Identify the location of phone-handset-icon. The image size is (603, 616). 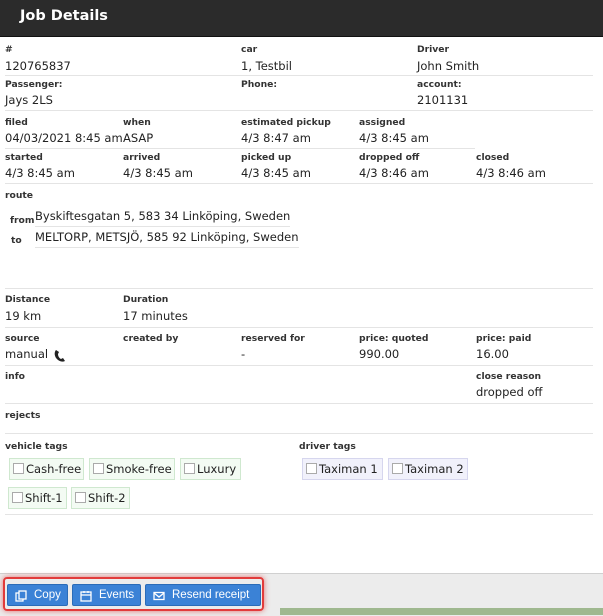
(60, 355).